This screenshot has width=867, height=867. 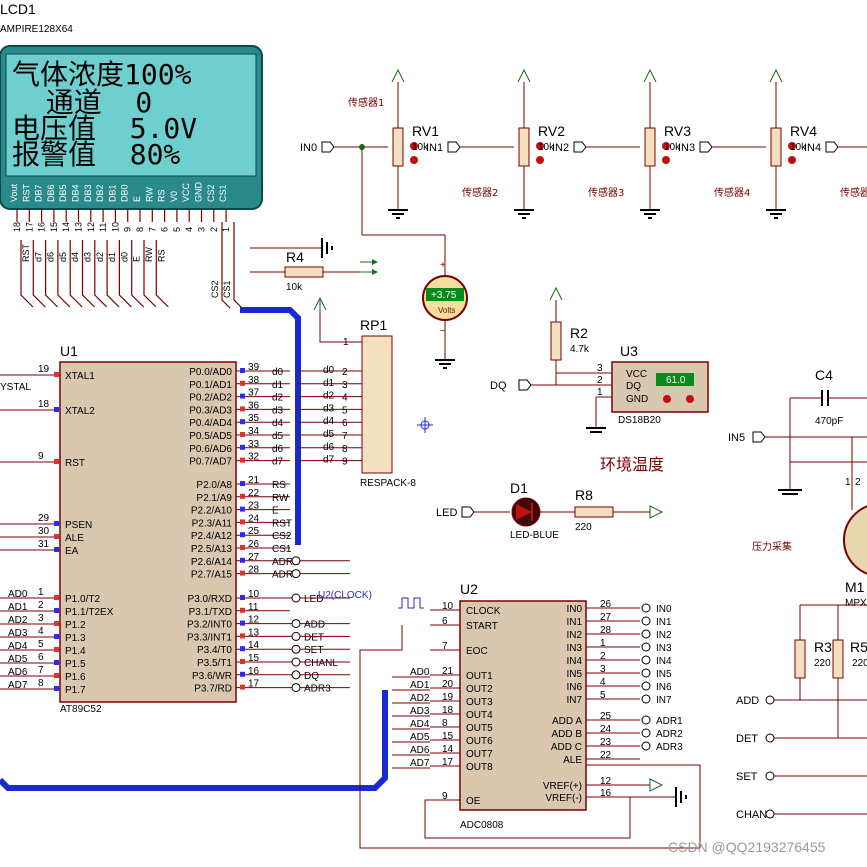 I want to click on u2-pin-name: OE, so click(x=473, y=801).